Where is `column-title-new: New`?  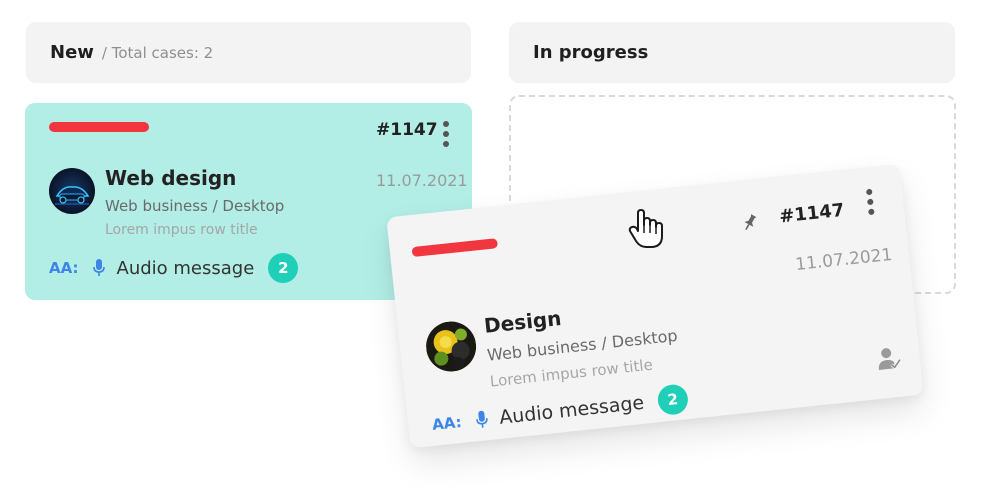 column-title-new: New is located at coordinates (72, 52).